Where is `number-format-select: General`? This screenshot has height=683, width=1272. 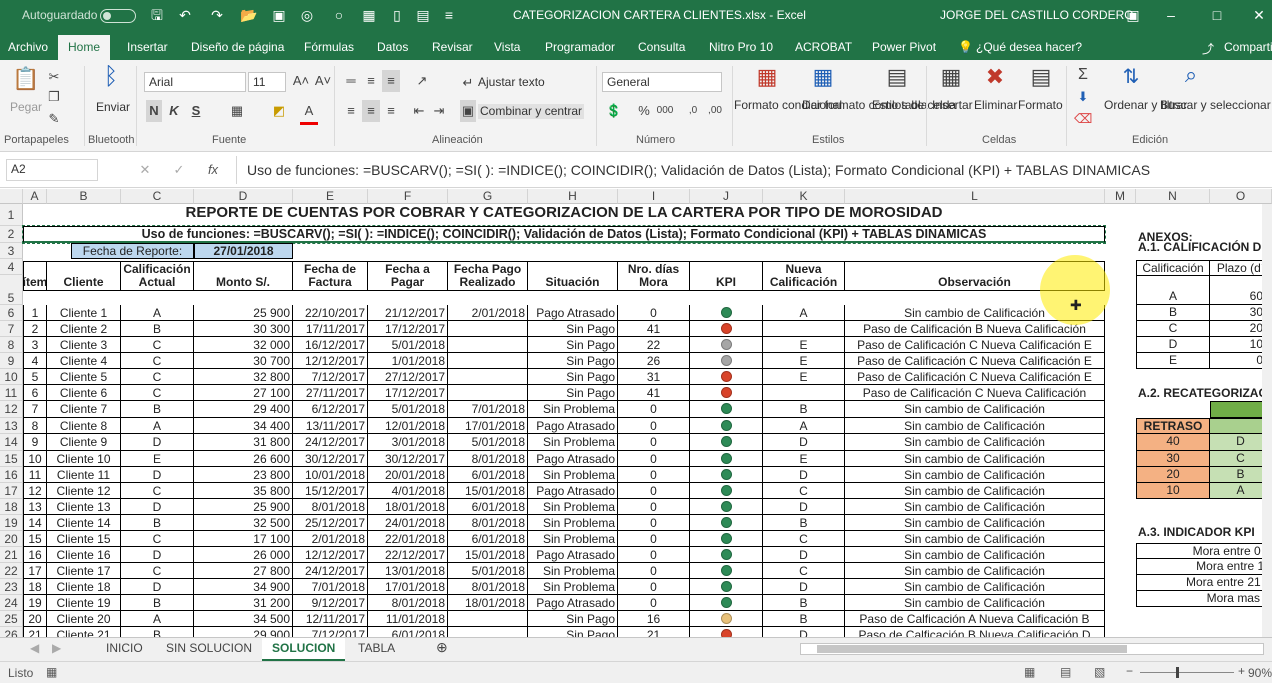
number-format-select: General is located at coordinates (662, 82).